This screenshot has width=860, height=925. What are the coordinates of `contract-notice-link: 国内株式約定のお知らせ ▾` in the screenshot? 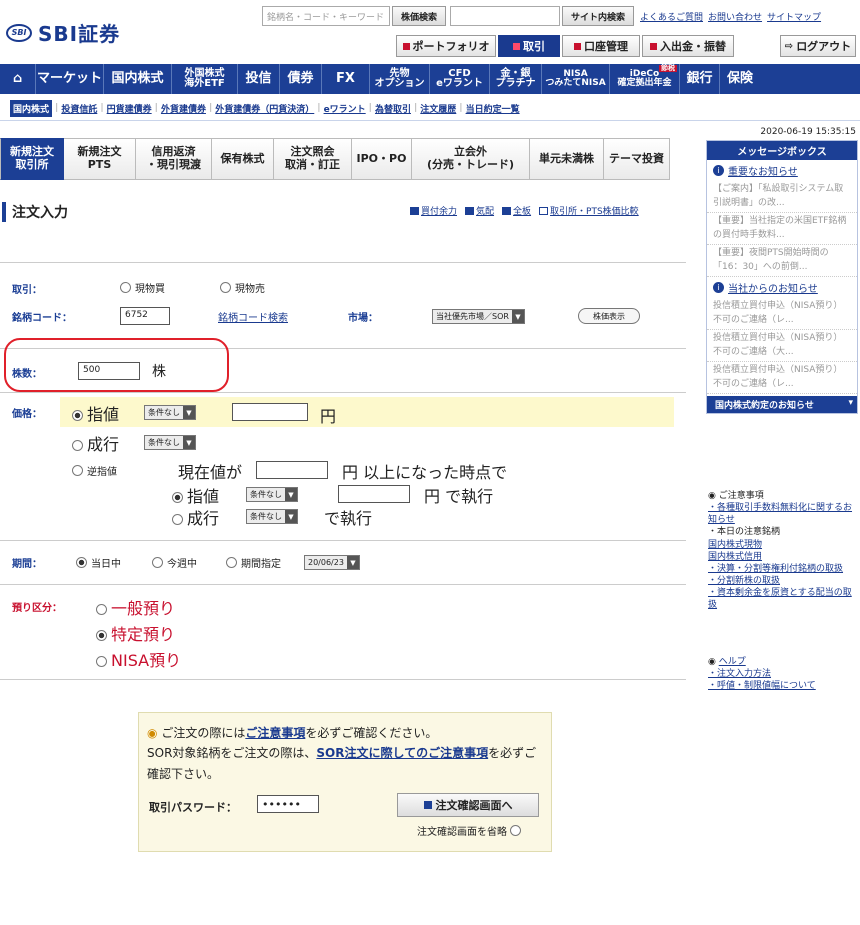 It's located at (782, 404).